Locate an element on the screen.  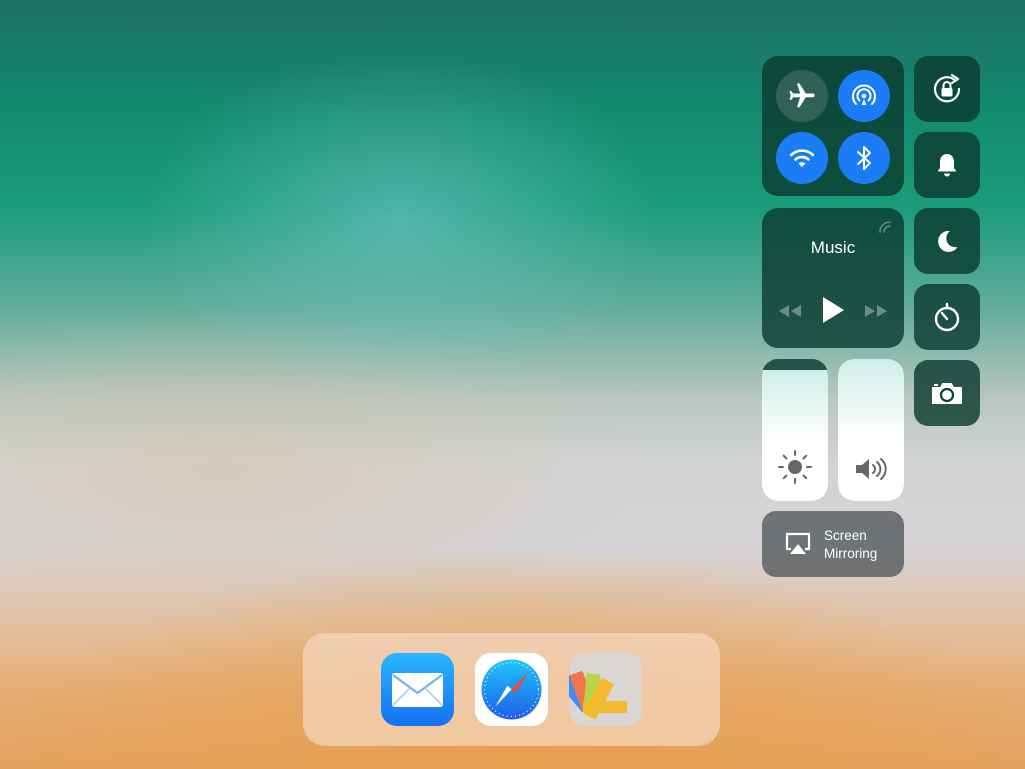
play-icon is located at coordinates (833, 310).